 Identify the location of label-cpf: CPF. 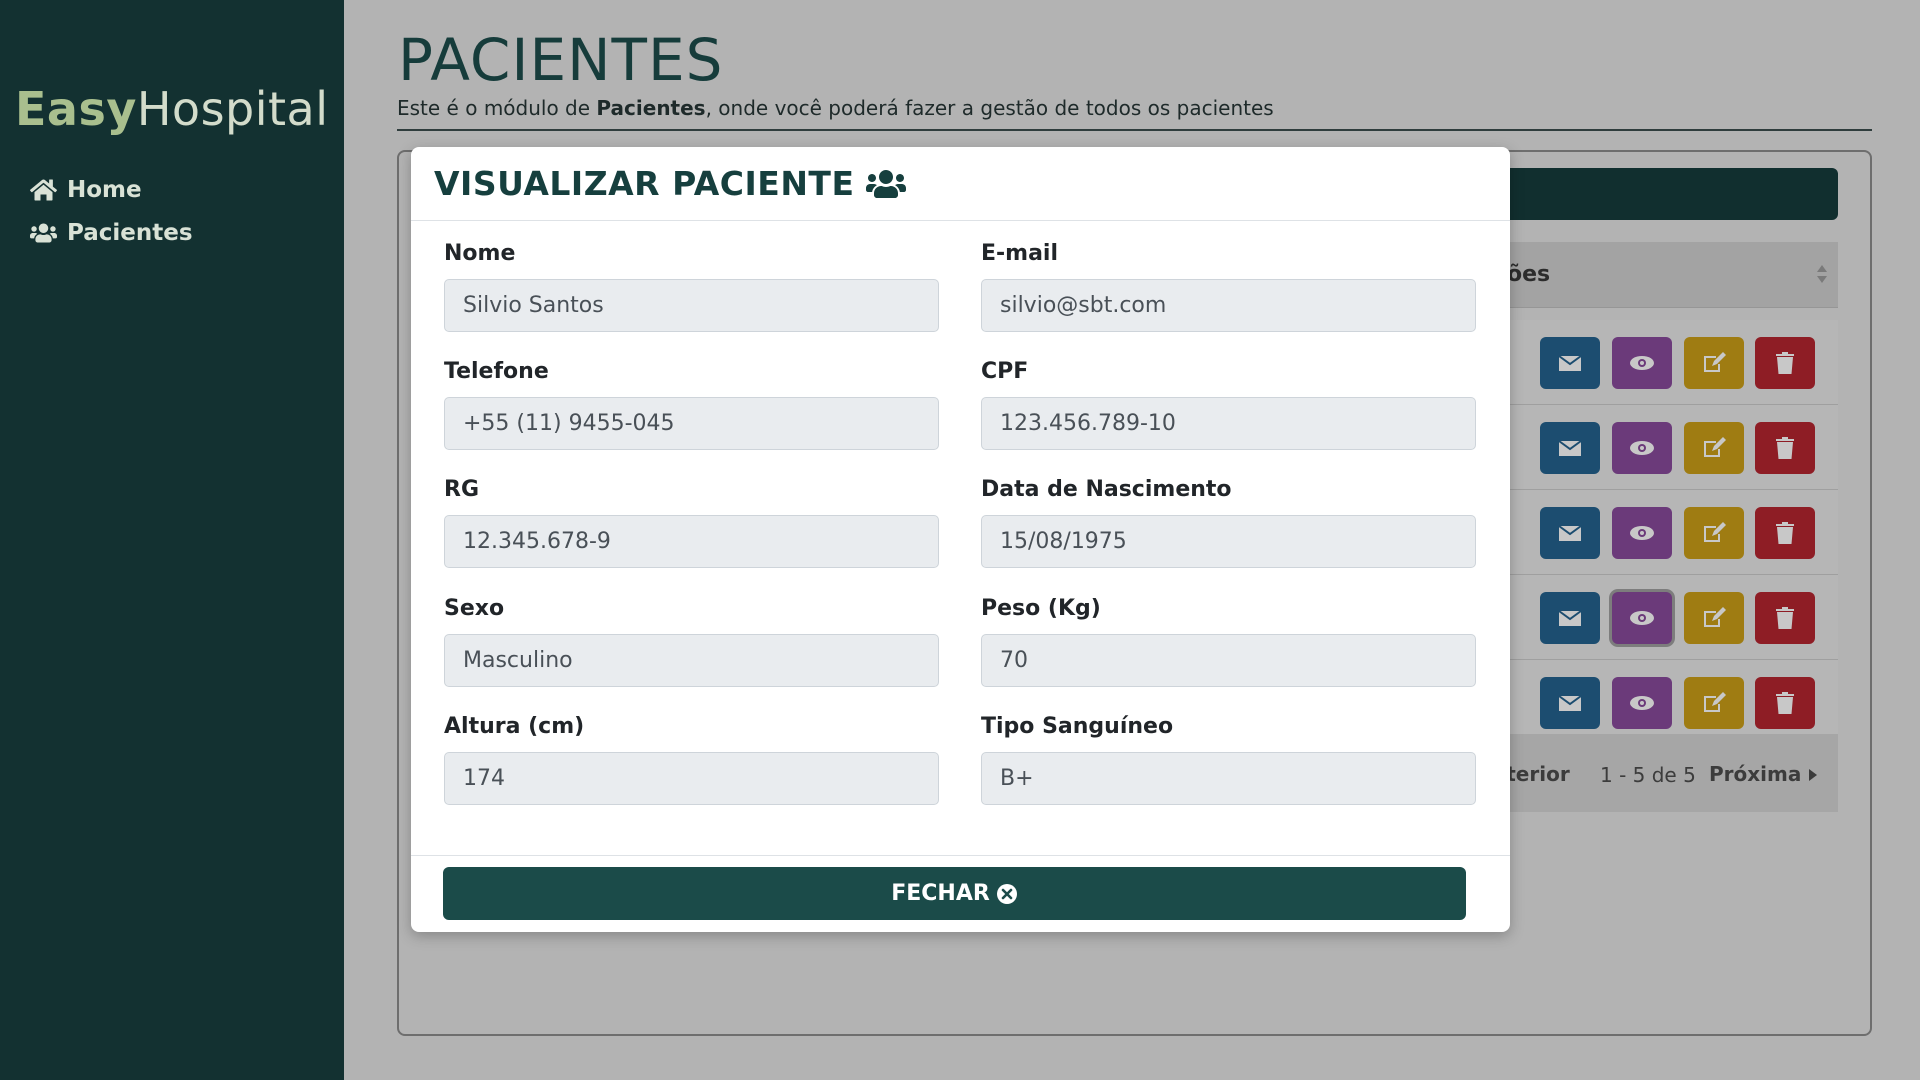
(1005, 371).